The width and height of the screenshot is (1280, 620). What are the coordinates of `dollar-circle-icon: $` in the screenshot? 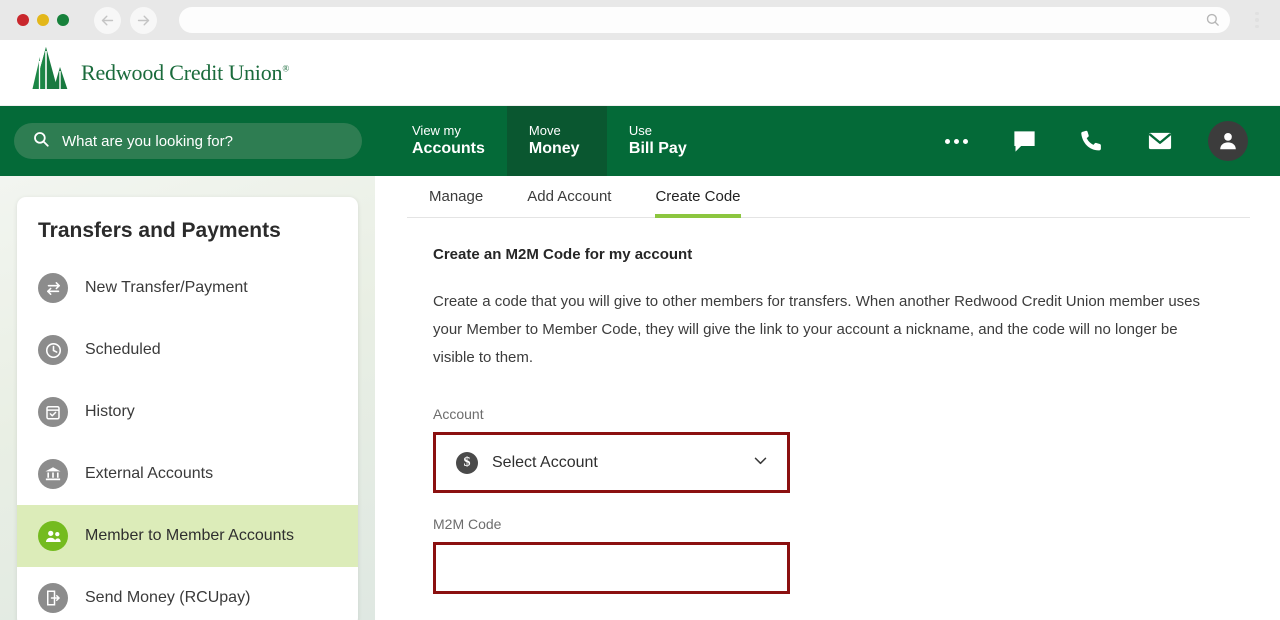 It's located at (467, 462).